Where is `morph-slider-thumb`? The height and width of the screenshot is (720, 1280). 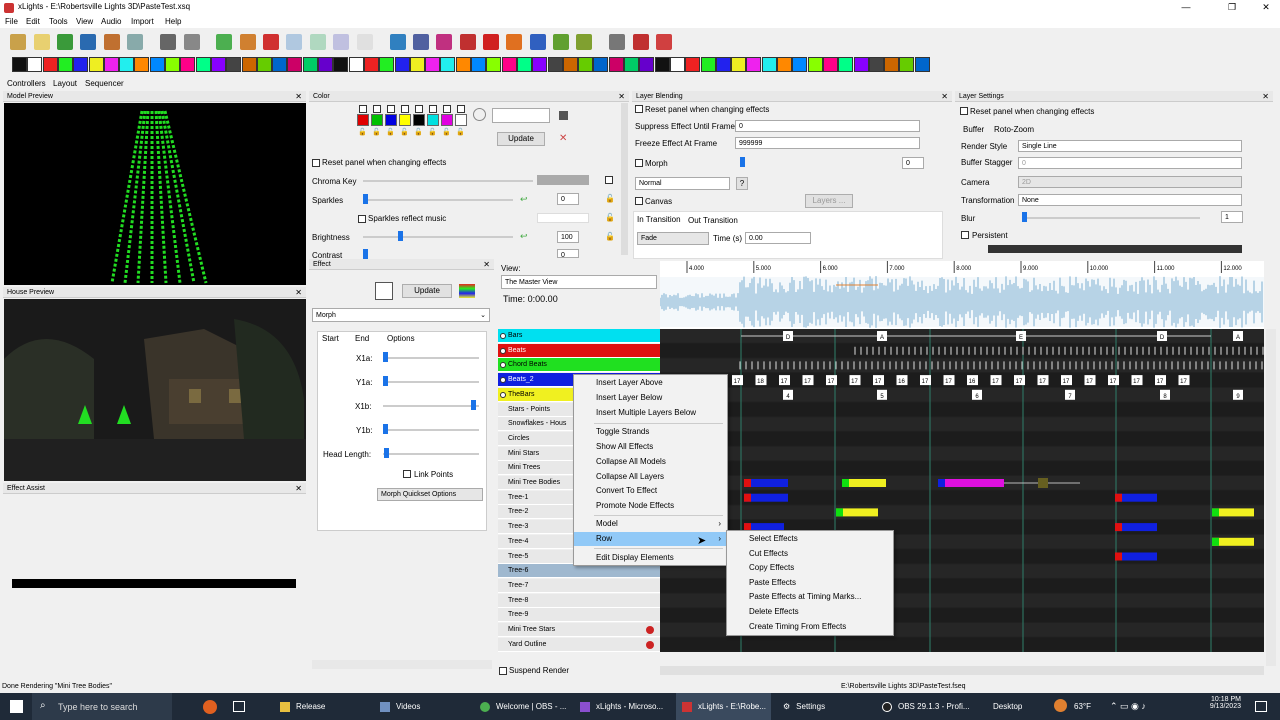
morph-slider-thumb is located at coordinates (742, 162).